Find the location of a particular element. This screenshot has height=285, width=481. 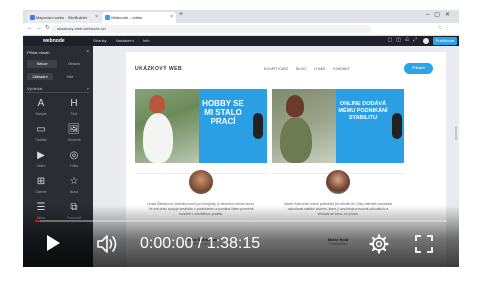

progress-bar is located at coordinates (241, 221).